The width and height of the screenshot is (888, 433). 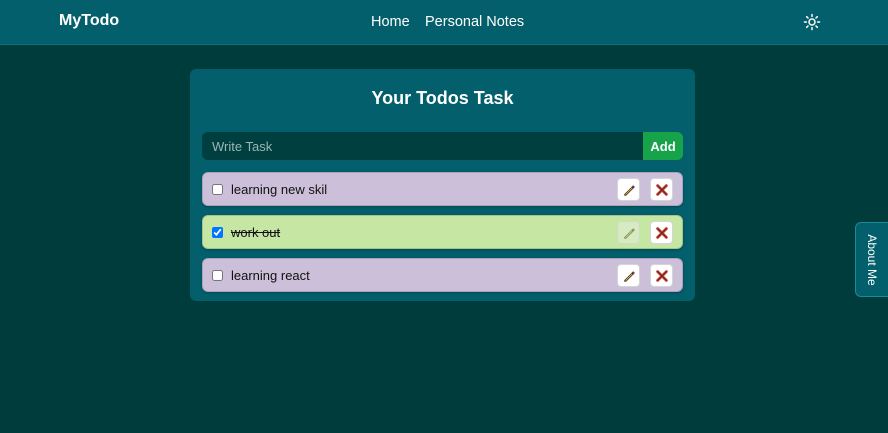 I want to click on about-me-label: About Me, so click(x=872, y=259).